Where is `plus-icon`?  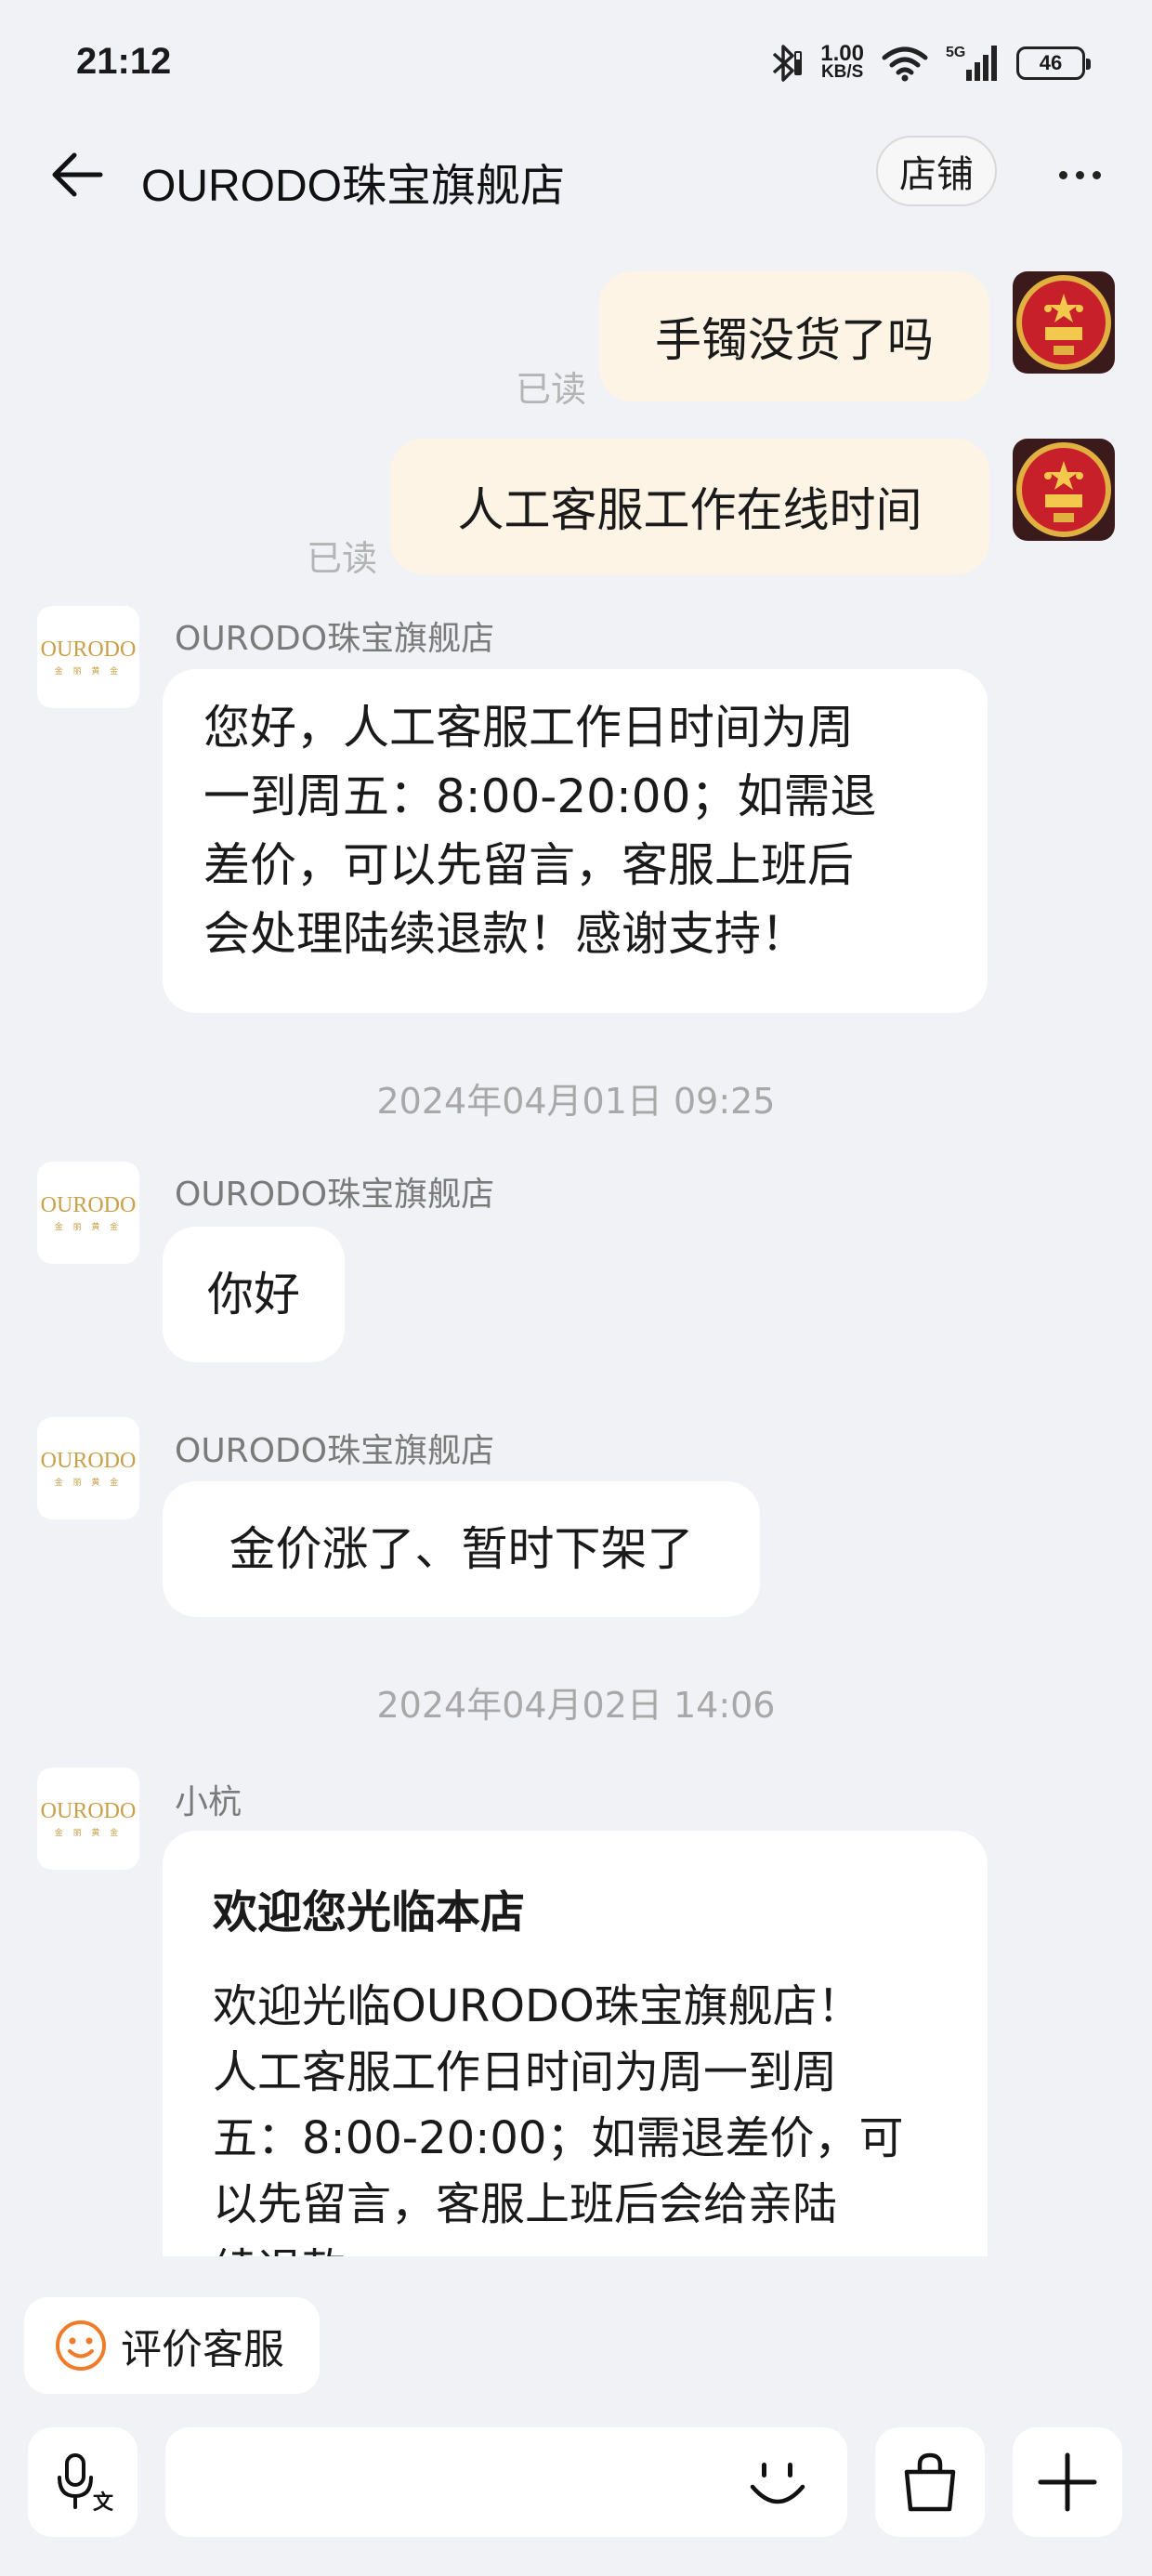
plus-icon is located at coordinates (1067, 2482).